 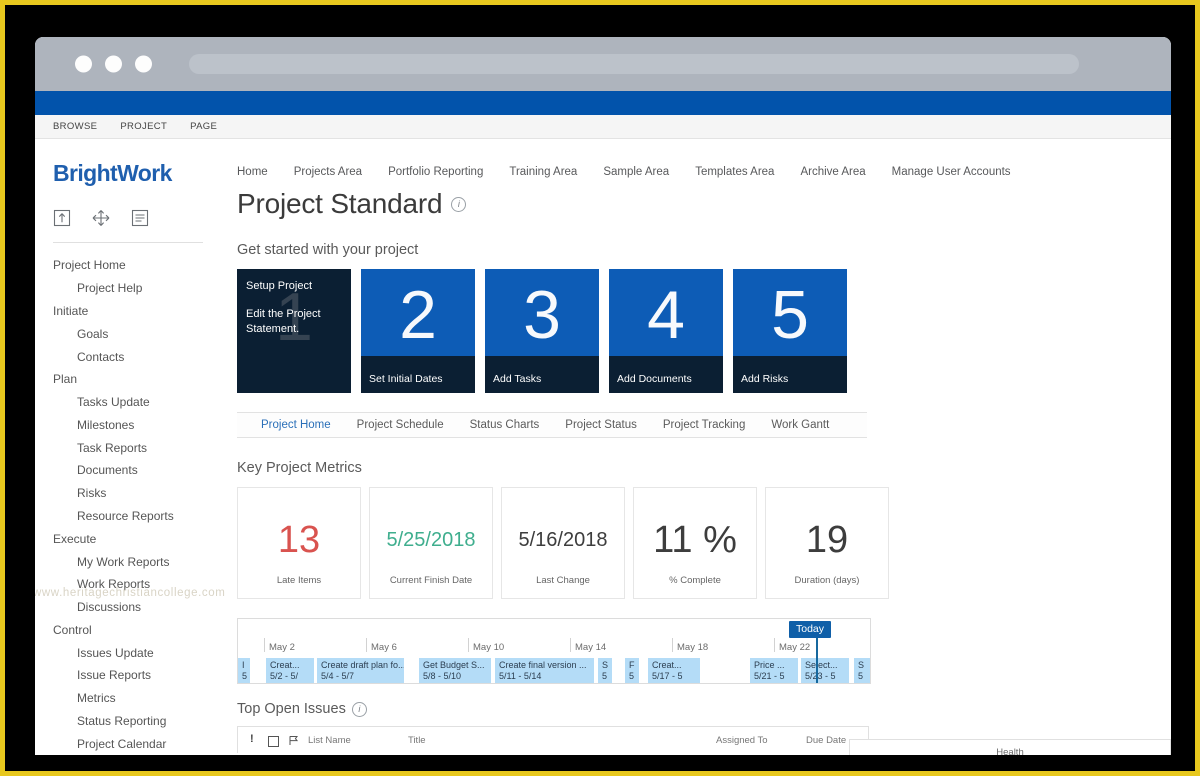 I want to click on gantt-bar: Creat... 5/17 - 5, so click(x=674, y=670).